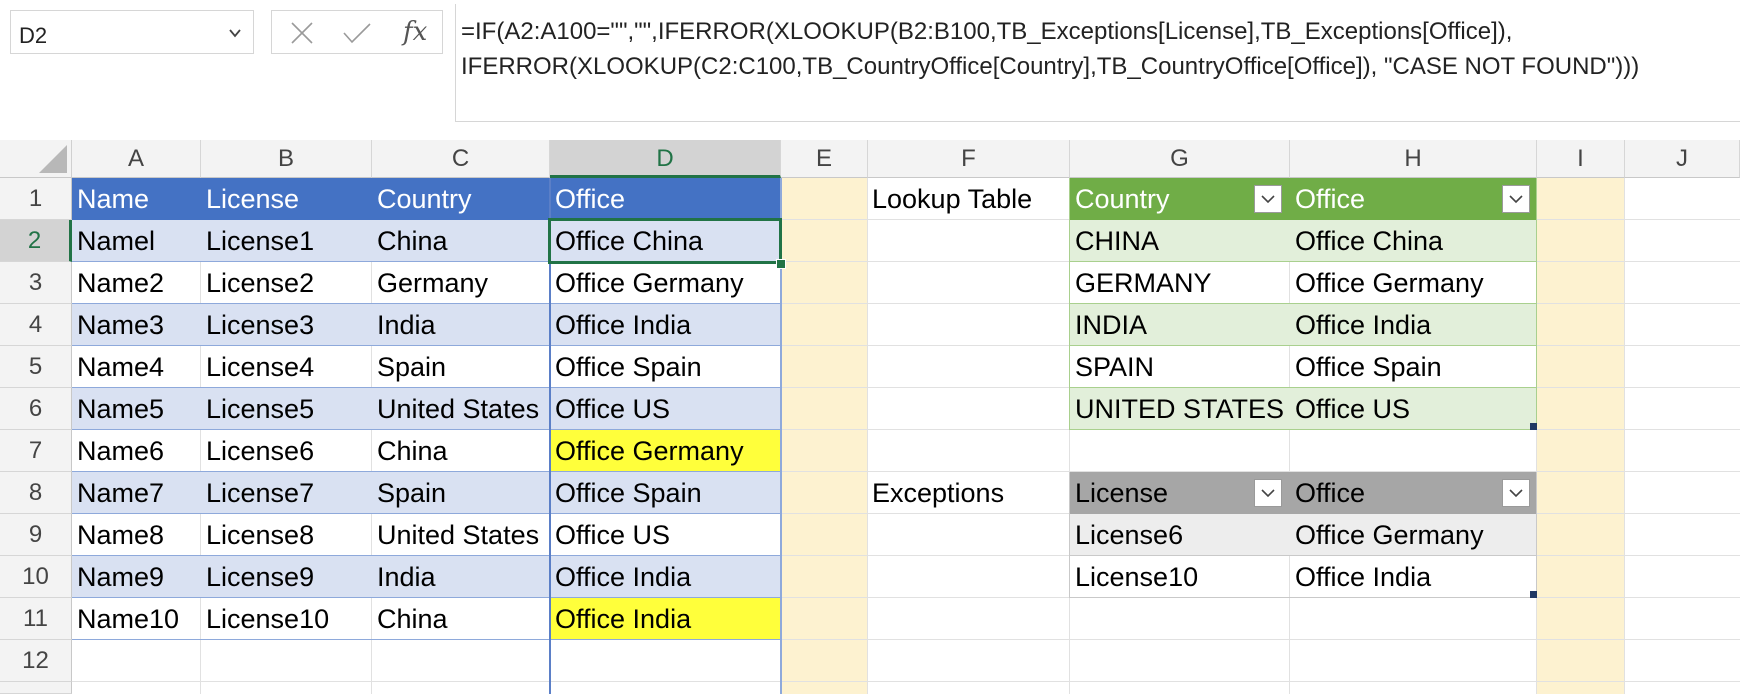  I want to click on row-header-10: 10, so click(36, 577).